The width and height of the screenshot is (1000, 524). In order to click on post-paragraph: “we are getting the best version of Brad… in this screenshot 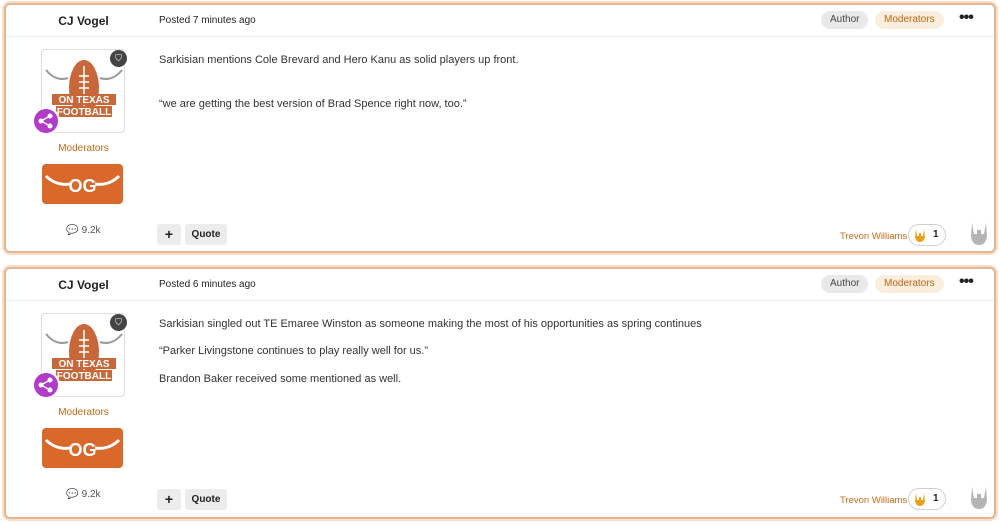, I will do `click(313, 104)`.